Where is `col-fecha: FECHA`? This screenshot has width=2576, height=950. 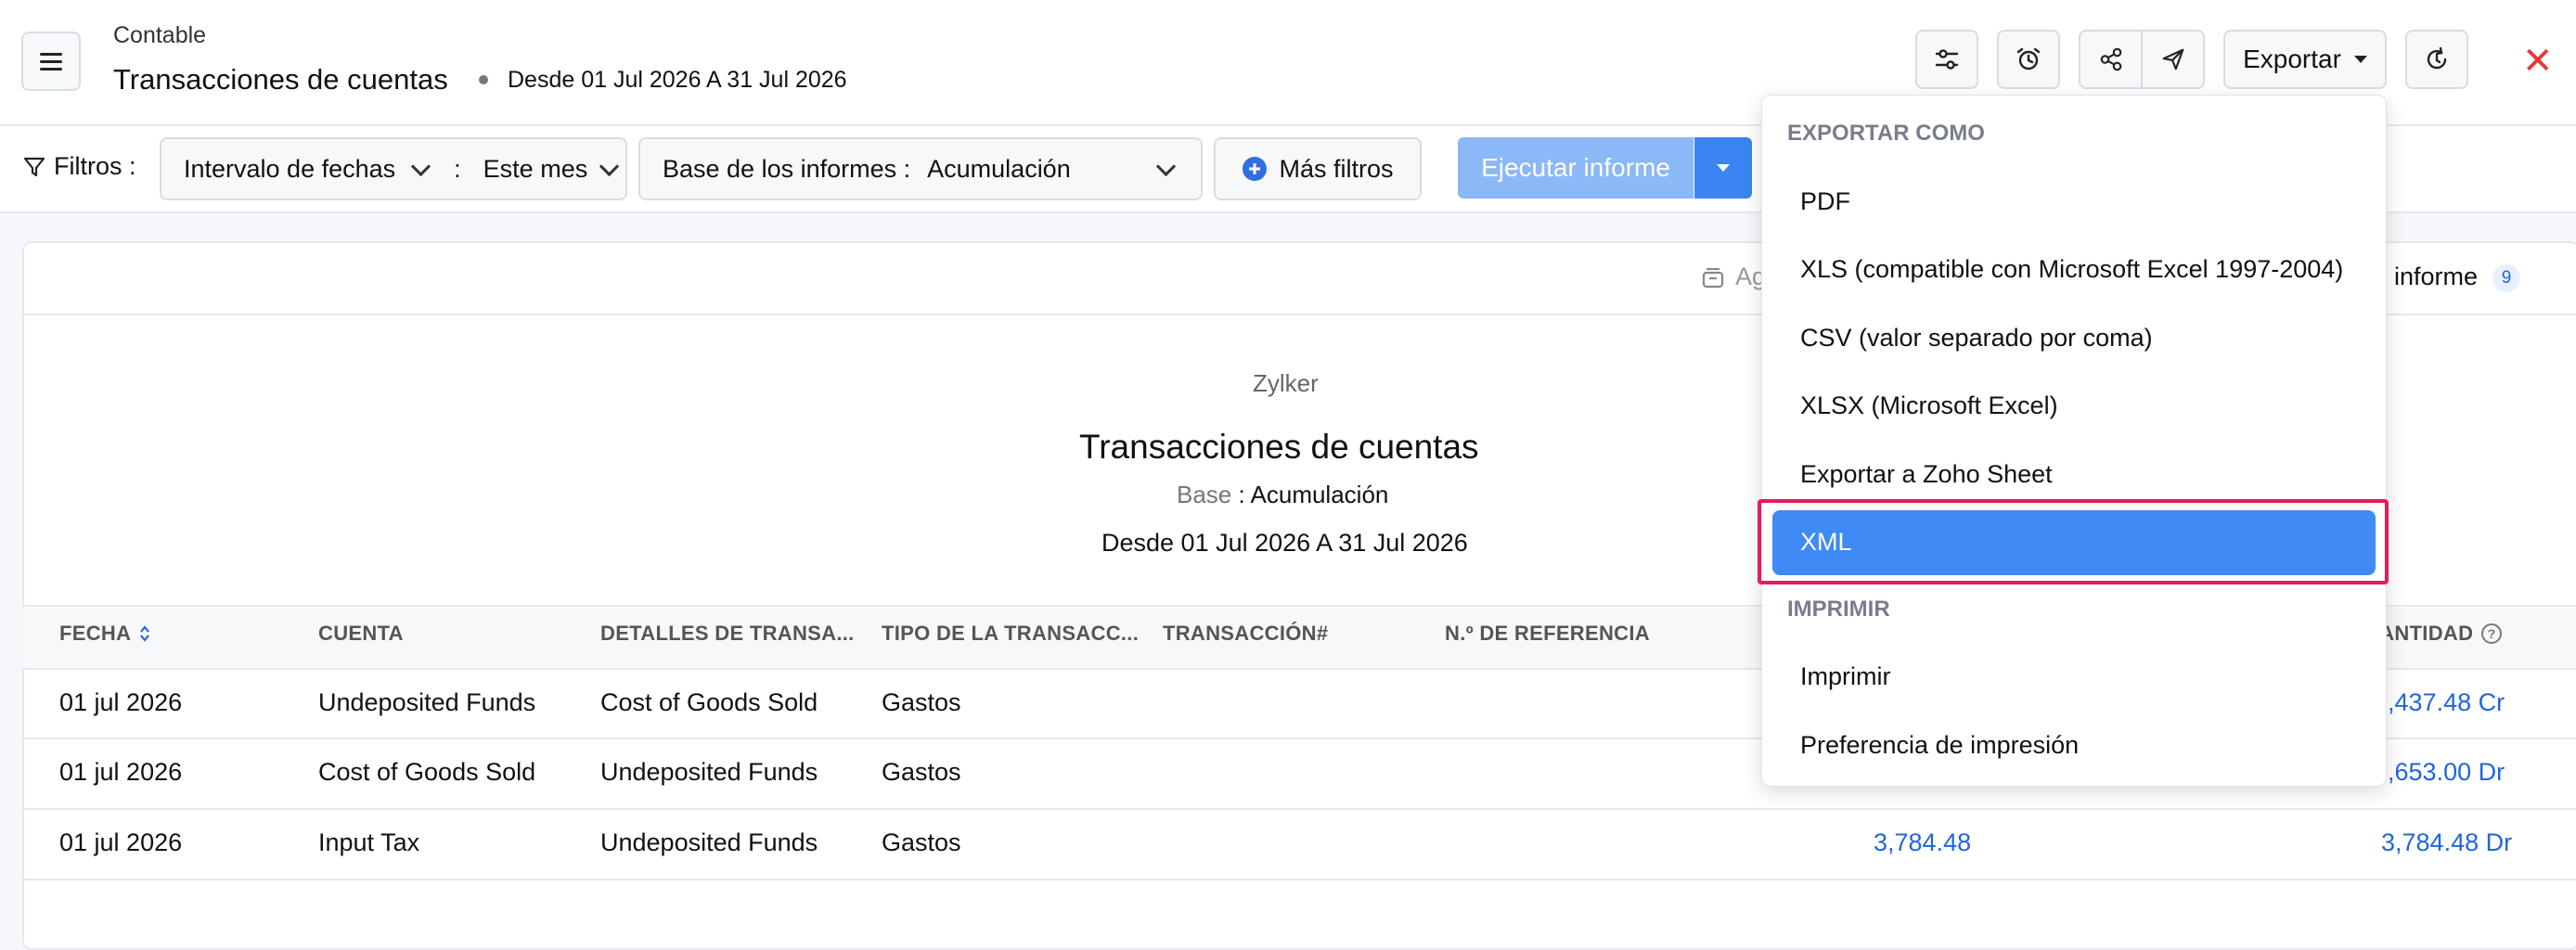 col-fecha: FECHA is located at coordinates (105, 634).